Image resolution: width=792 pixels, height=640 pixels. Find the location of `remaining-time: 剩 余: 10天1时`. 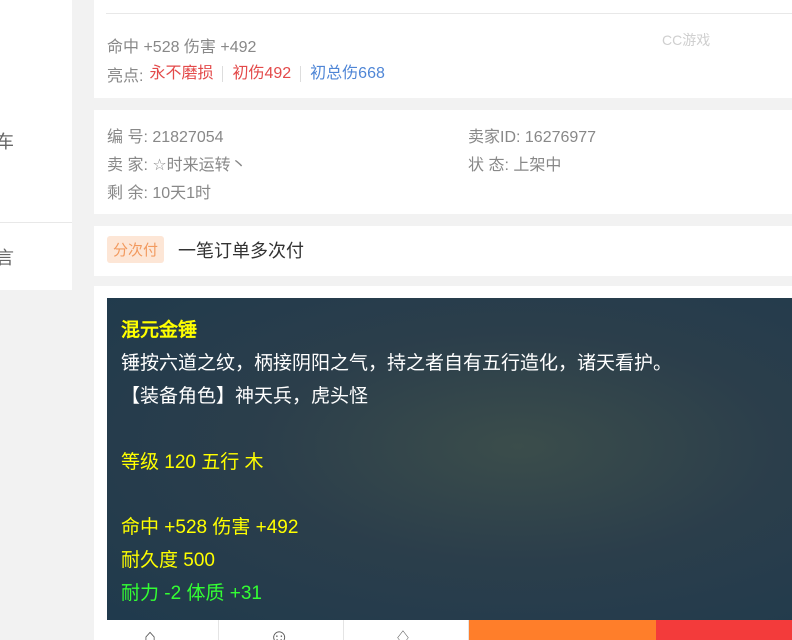

remaining-time: 剩 余: 10天1时 is located at coordinates (159, 193).